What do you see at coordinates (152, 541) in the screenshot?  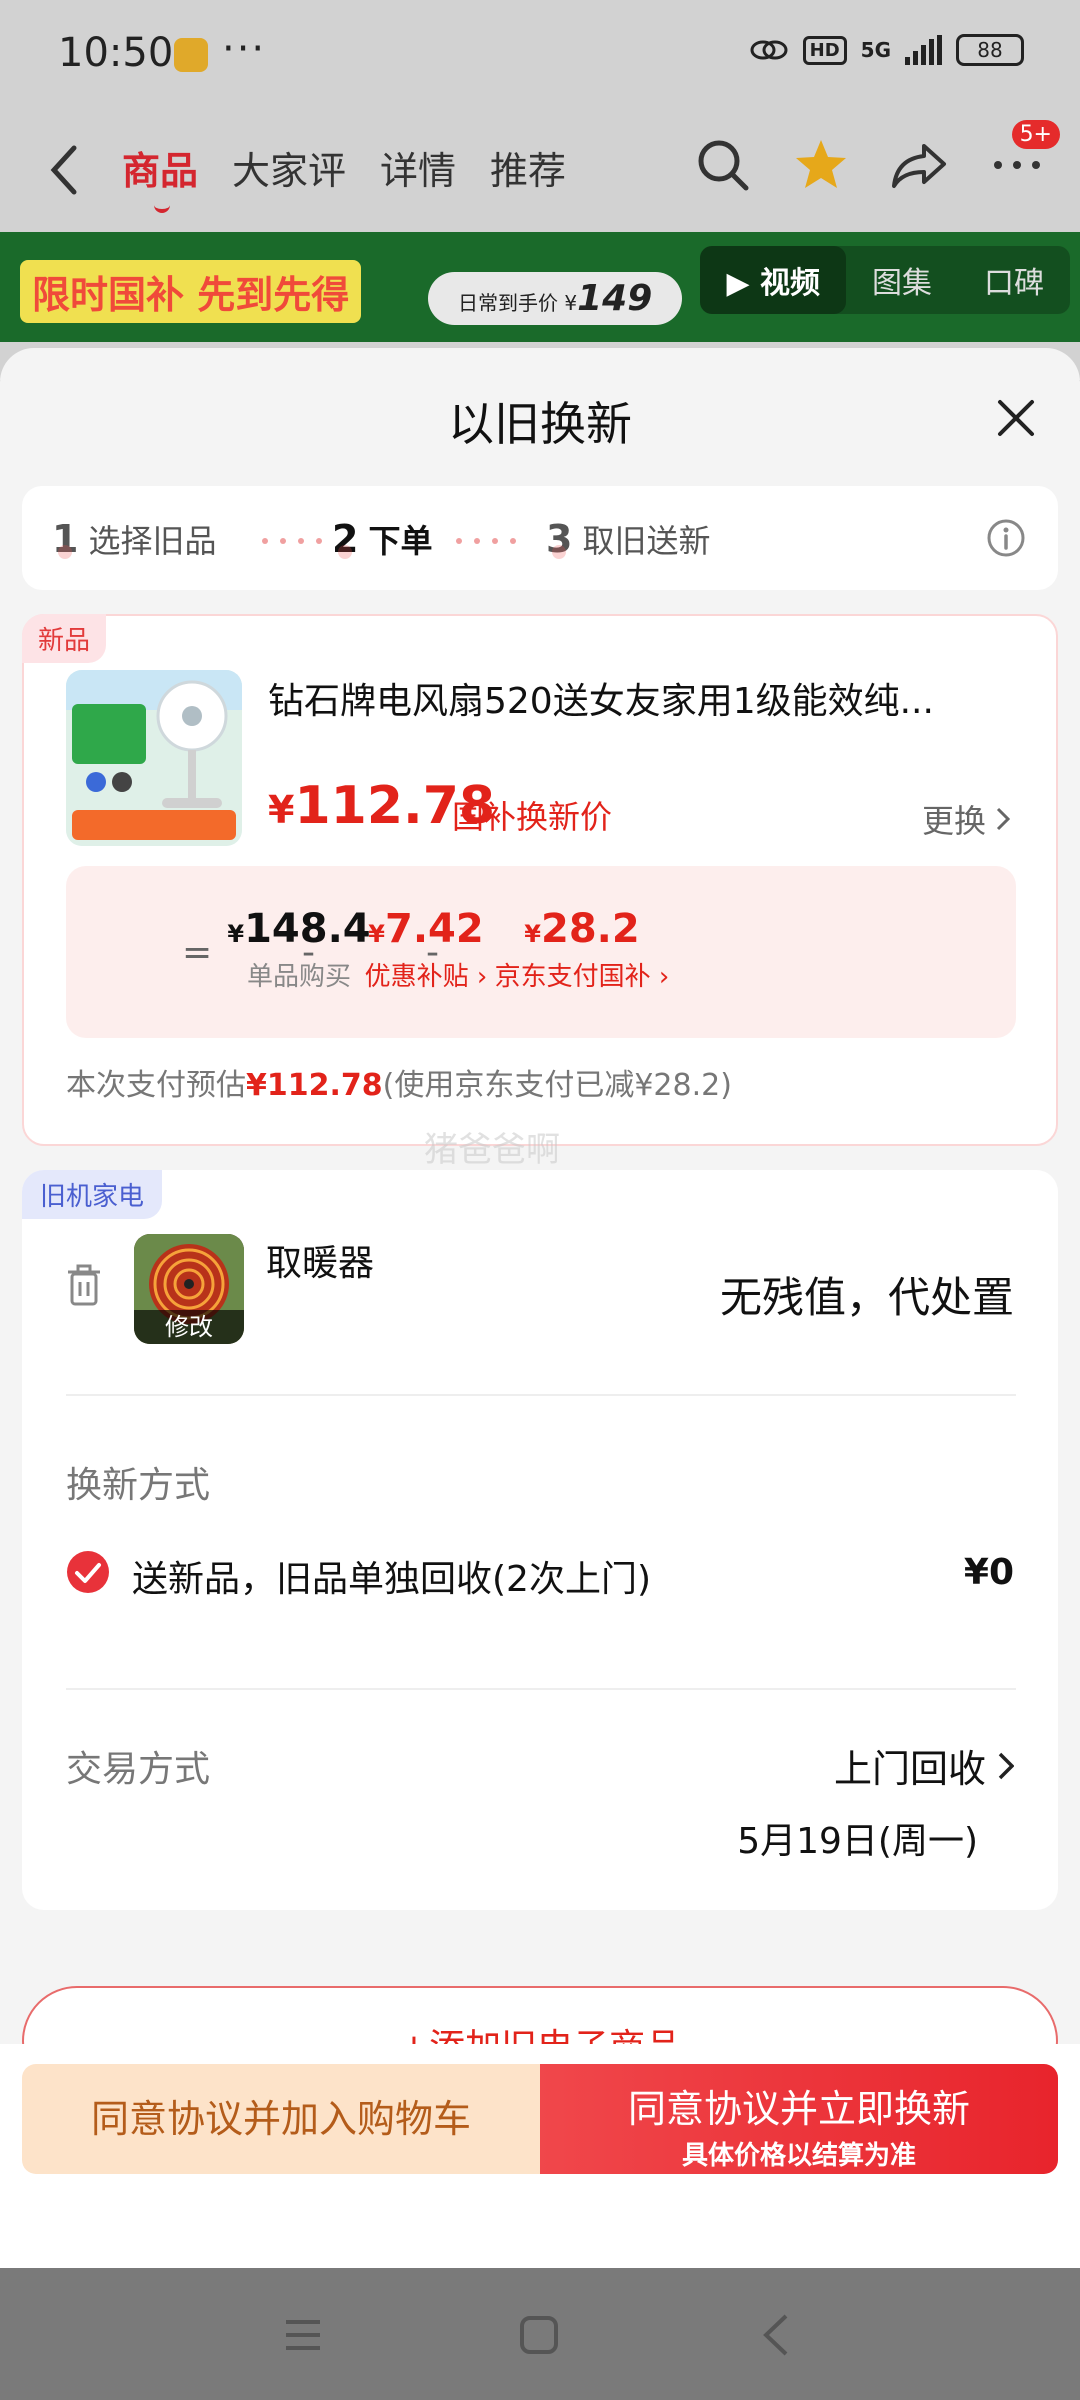 I see `step-label: 选择旧品` at bounding box center [152, 541].